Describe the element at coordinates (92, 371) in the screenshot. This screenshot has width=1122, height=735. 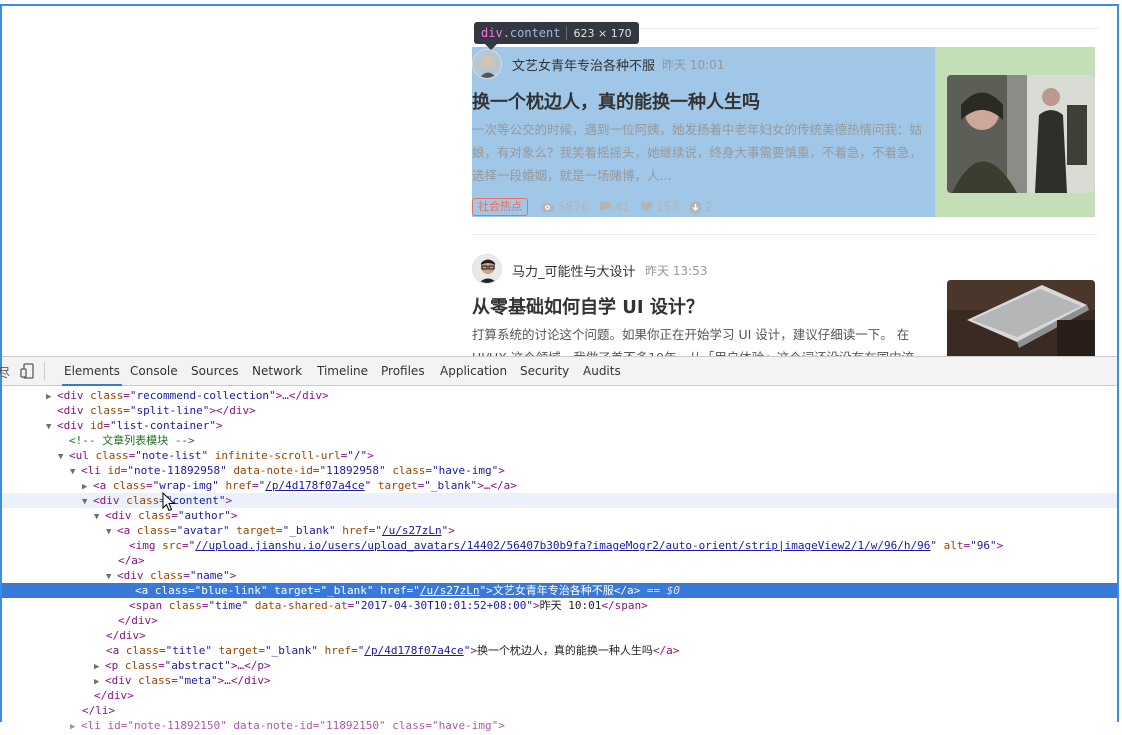
I see `tab-elements: Elements` at that location.